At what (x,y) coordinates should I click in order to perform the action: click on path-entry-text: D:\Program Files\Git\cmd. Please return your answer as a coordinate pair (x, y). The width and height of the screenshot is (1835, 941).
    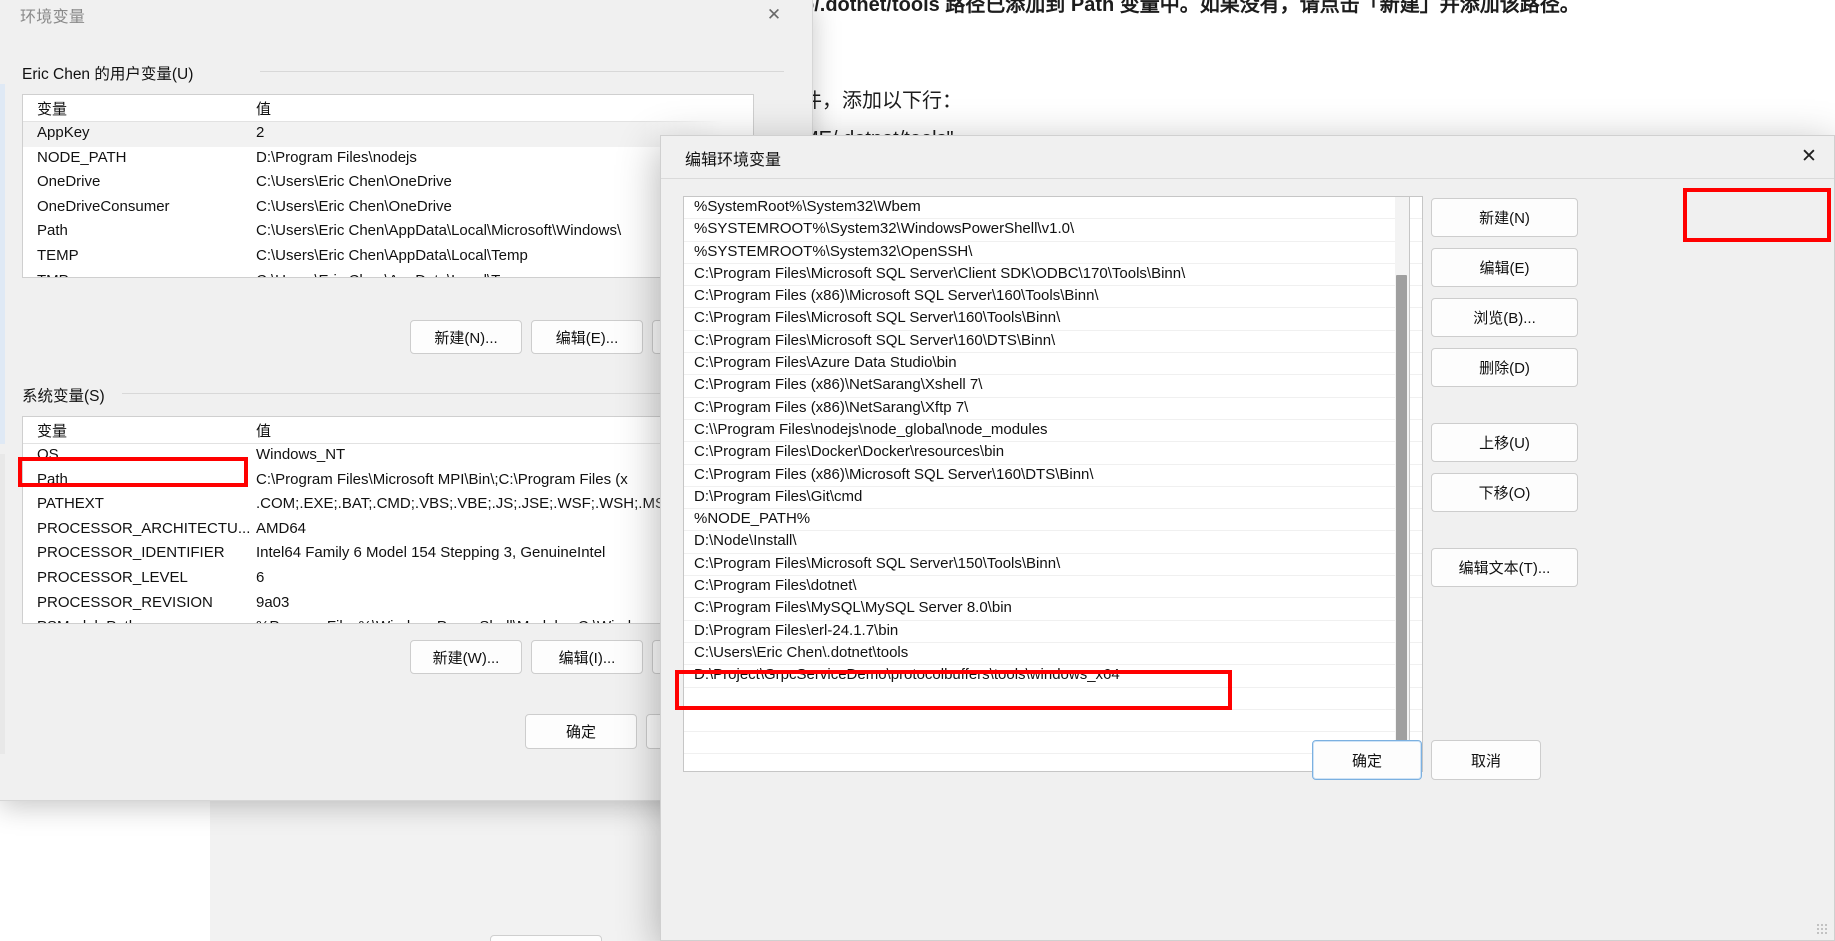
    Looking at the image, I should click on (778, 496).